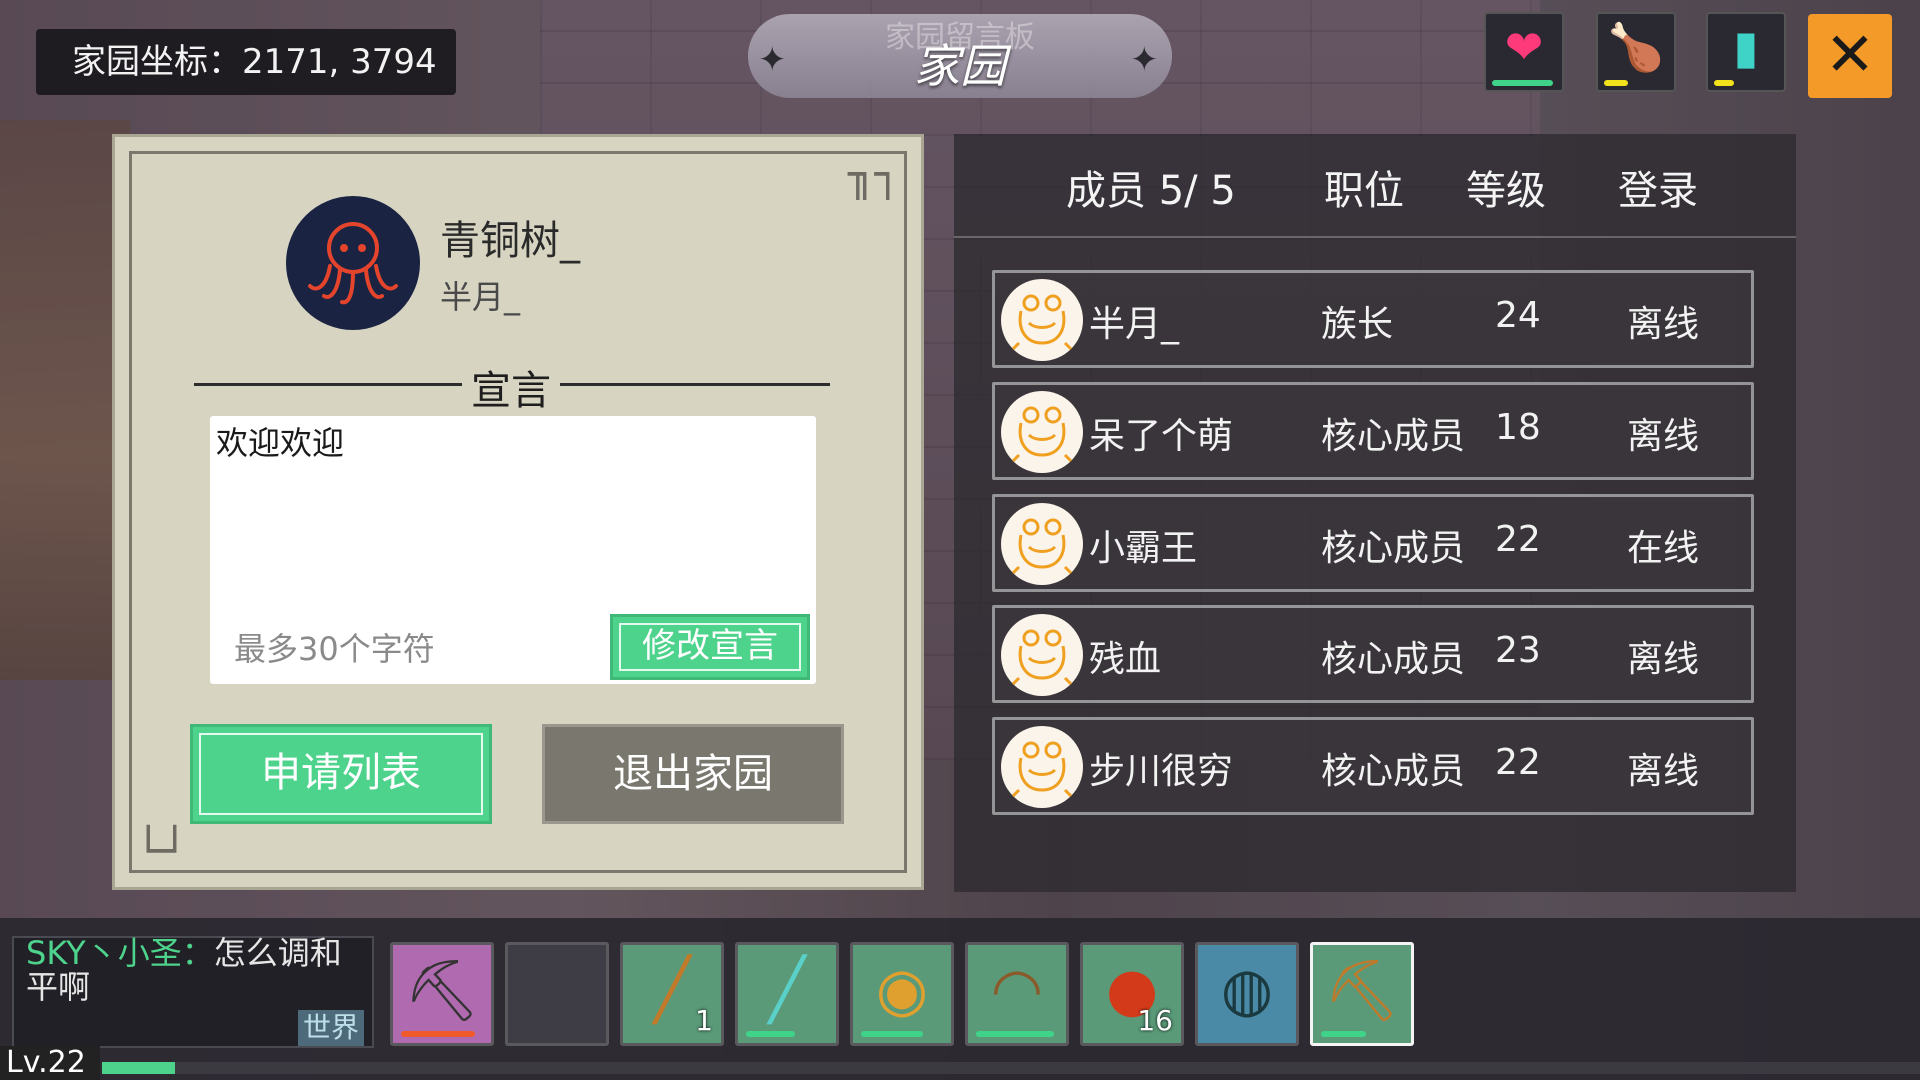  I want to click on xp-bar-track, so click(1011, 1068).